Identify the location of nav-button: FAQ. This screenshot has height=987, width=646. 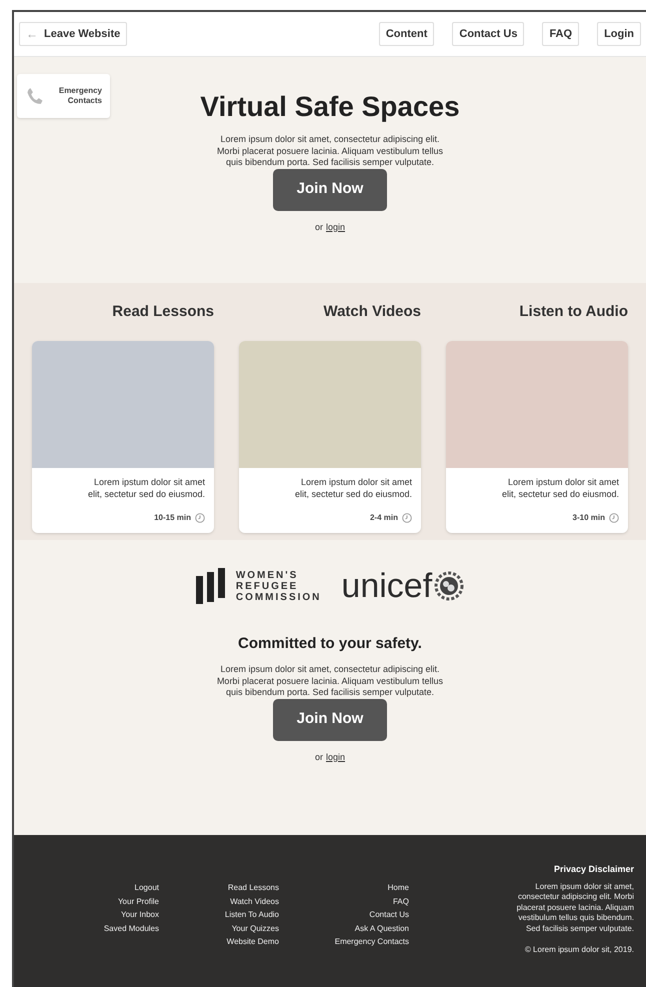
(561, 34).